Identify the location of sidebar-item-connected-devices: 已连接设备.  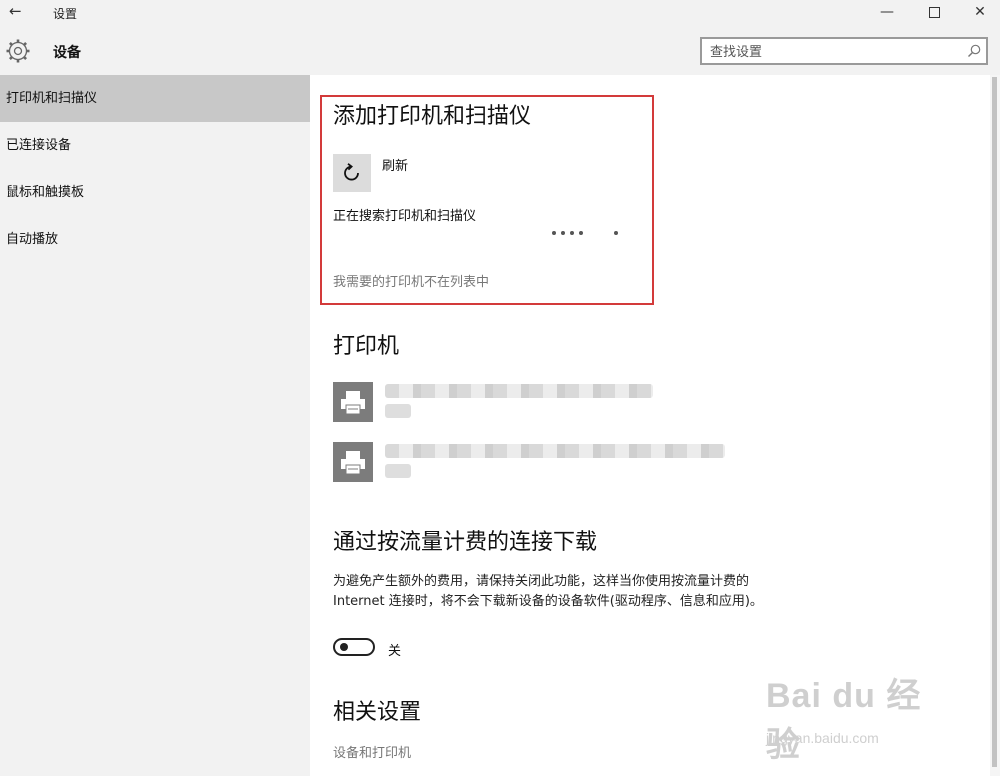
(155, 145).